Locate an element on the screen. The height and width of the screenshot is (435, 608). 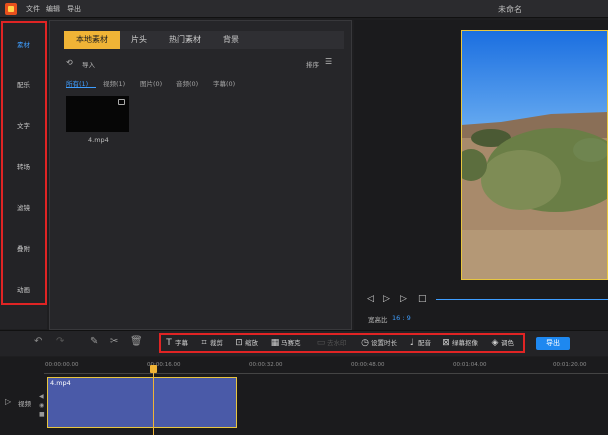
trash-icon: 🗑 is located at coordinates (136, 341).